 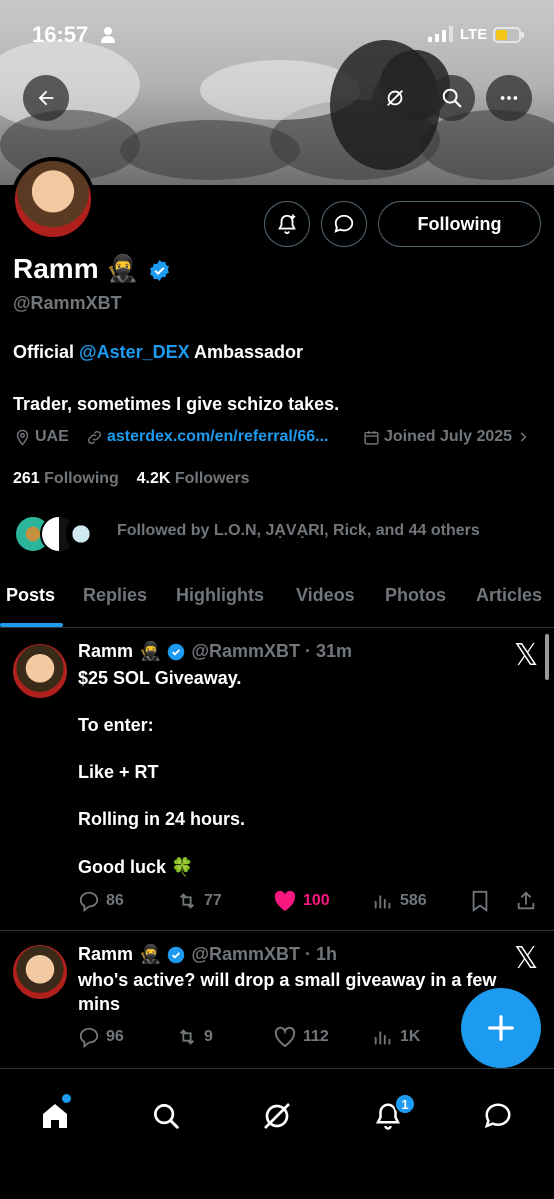 What do you see at coordinates (325, 595) in the screenshot?
I see `tab-videos: Videos` at bounding box center [325, 595].